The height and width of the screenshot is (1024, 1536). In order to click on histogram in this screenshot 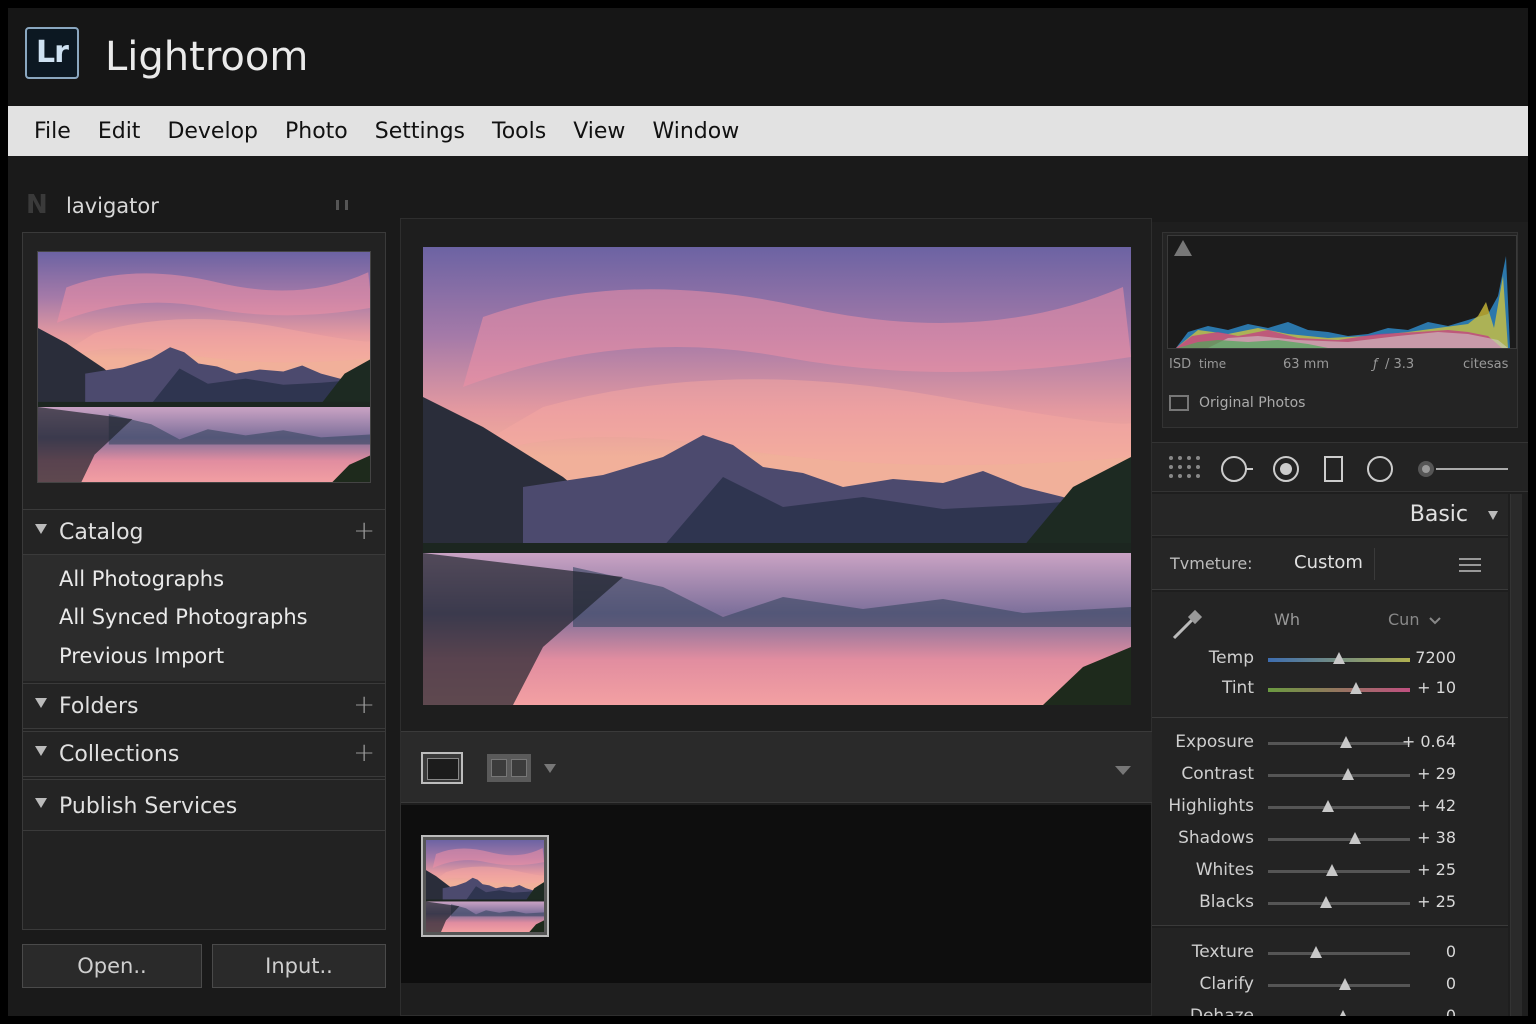, I will do `click(1342, 292)`.